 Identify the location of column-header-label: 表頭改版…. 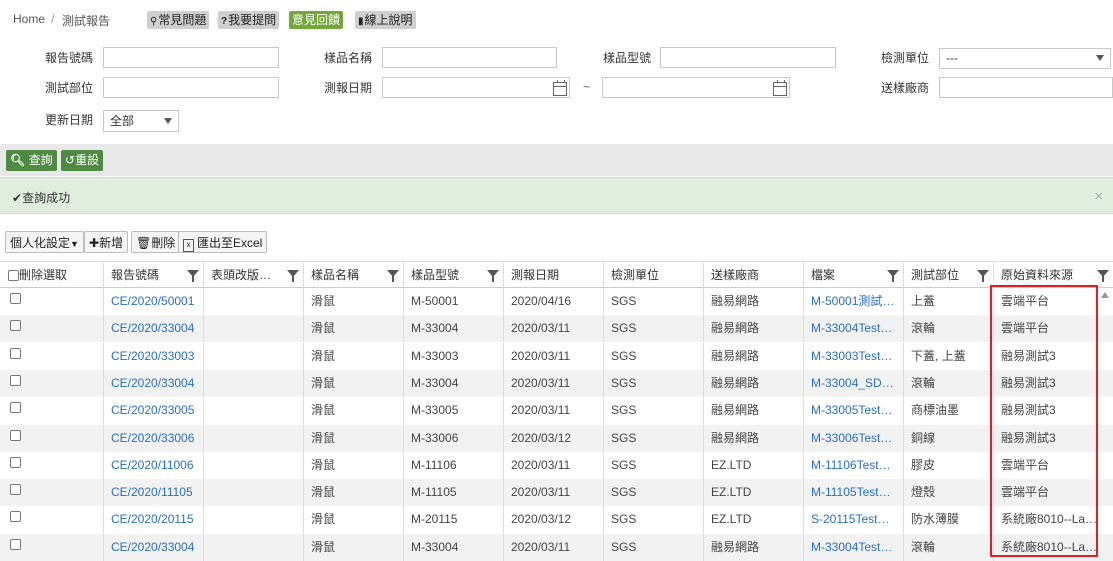
(241, 275).